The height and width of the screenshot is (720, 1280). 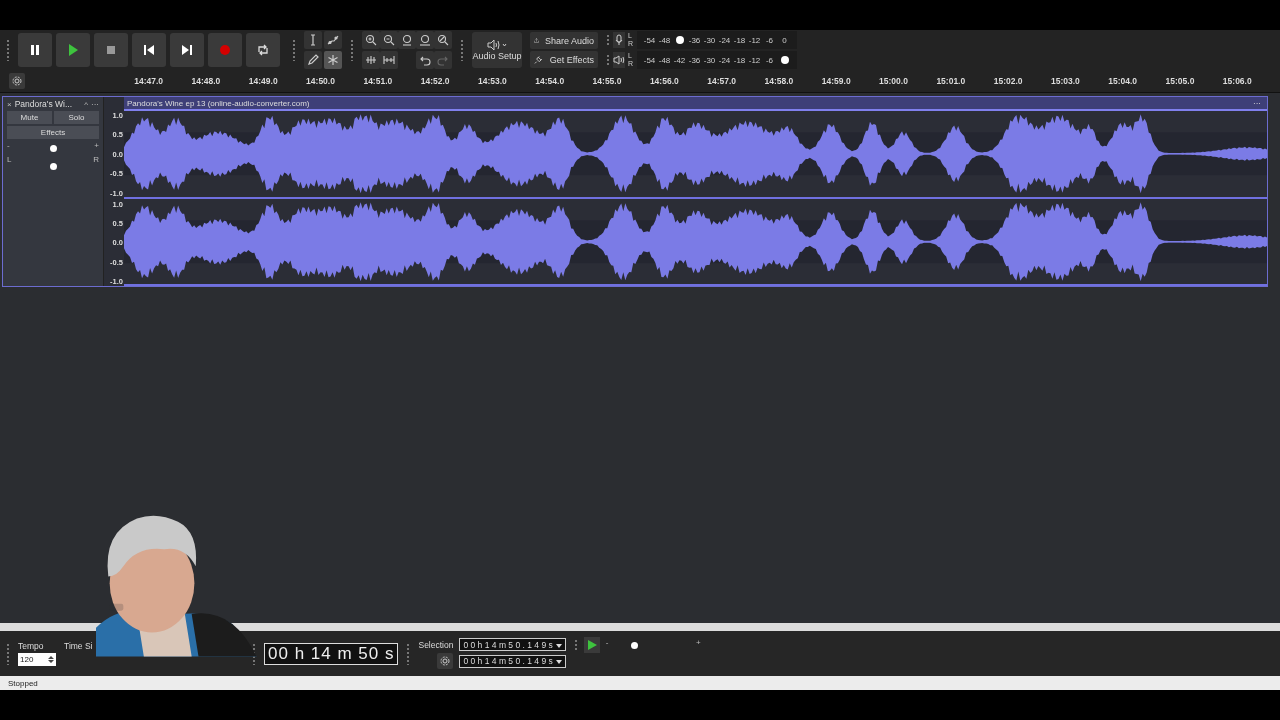 What do you see at coordinates (1123, 81) in the screenshot?
I see `timeline-label: 15:04.0` at bounding box center [1123, 81].